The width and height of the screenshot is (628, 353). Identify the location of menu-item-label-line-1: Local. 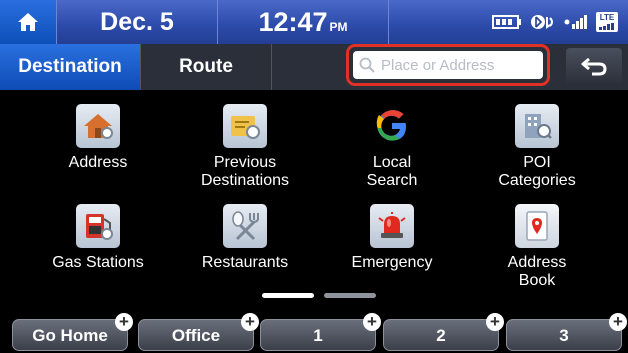
(392, 162).